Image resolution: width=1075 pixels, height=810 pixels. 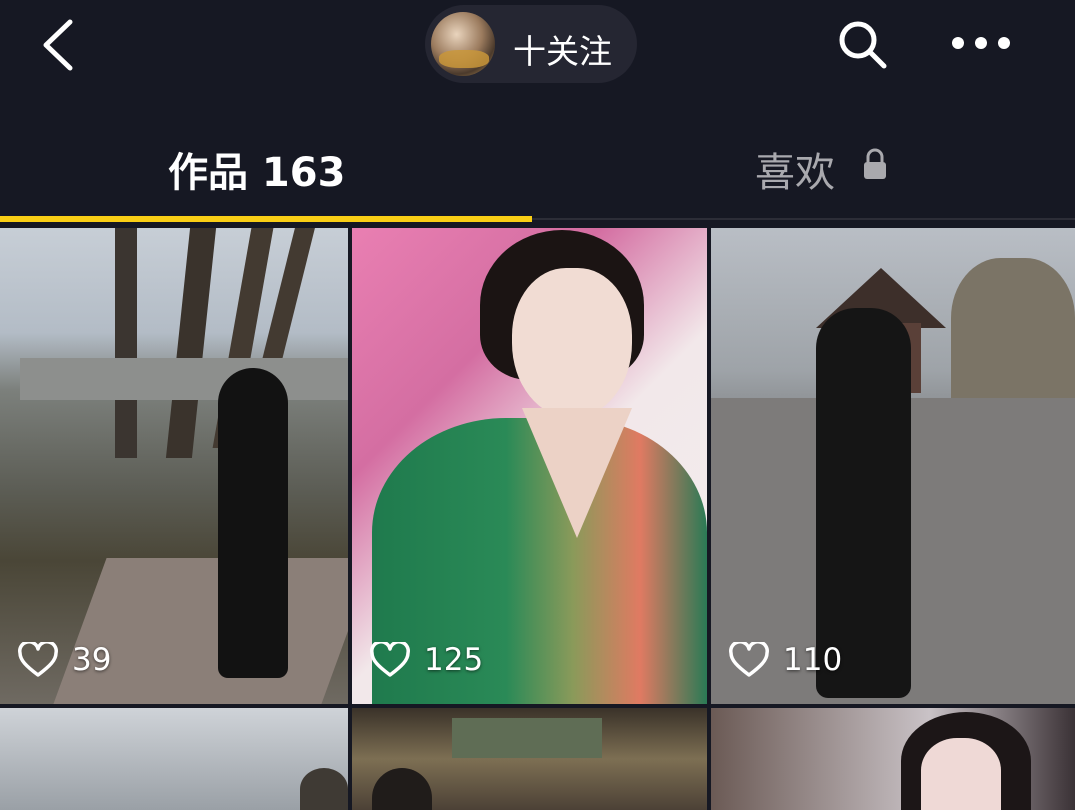 I want to click on more-dots-icon, so click(x=981, y=43).